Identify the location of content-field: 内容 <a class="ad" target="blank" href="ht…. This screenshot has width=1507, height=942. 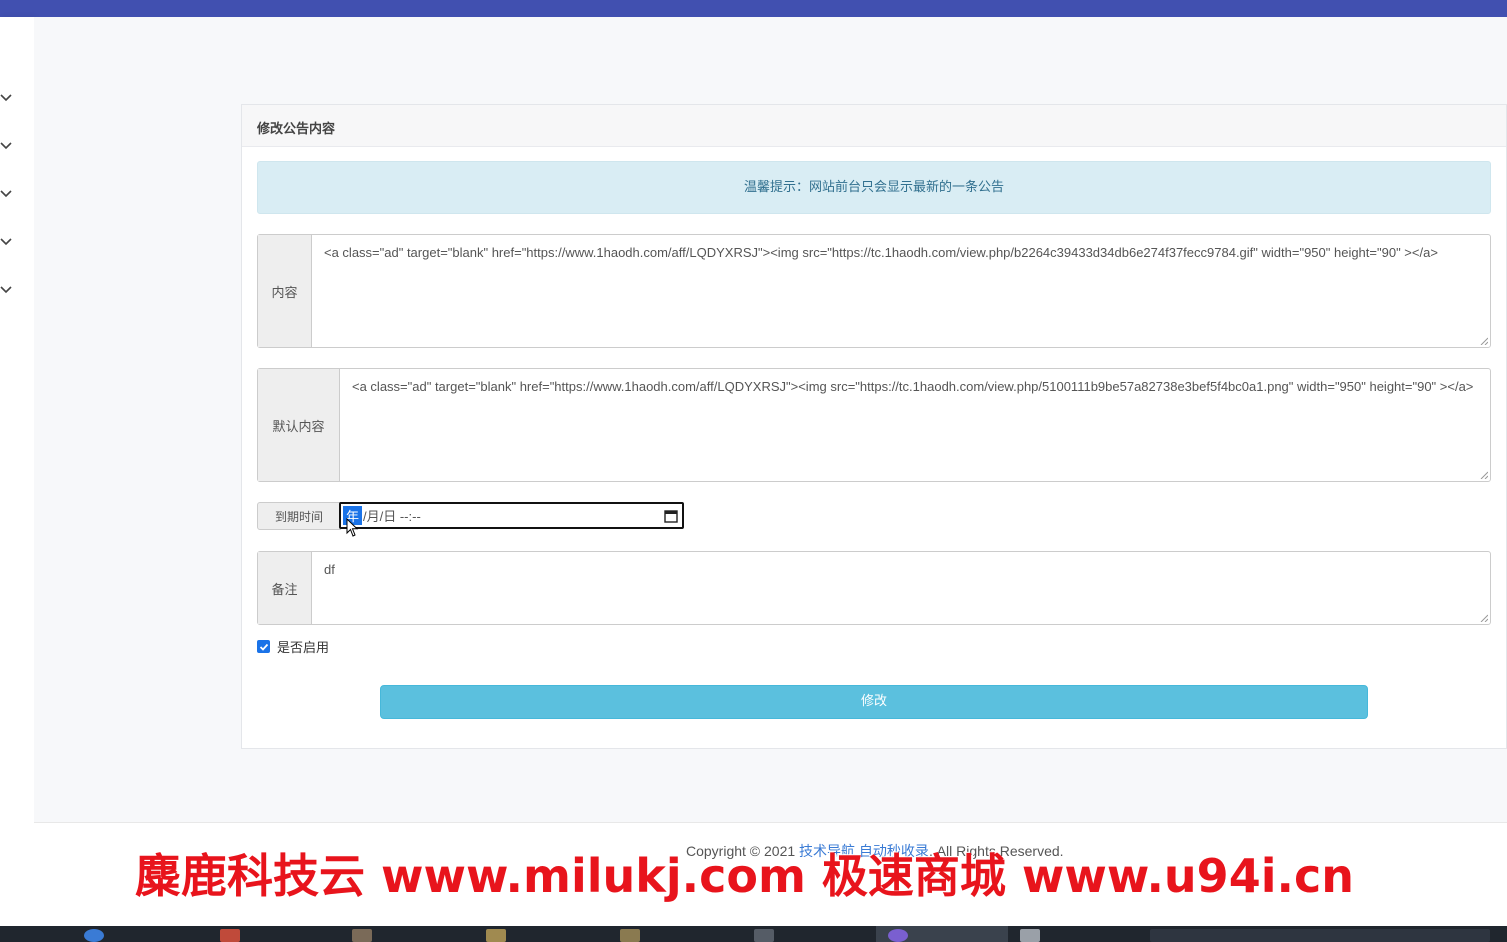
(874, 291).